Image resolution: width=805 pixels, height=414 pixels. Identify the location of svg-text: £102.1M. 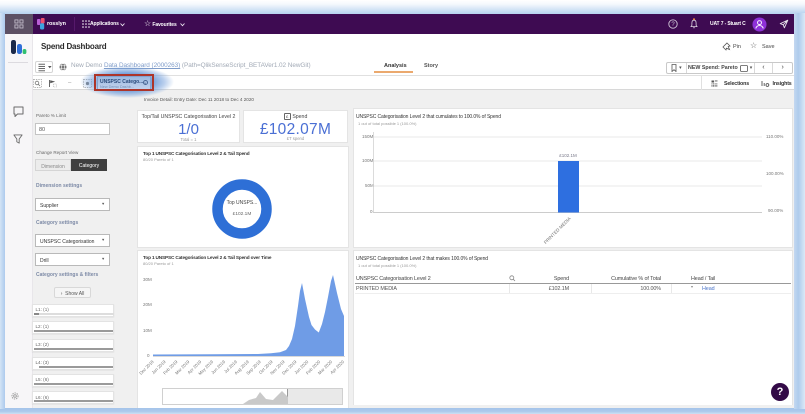
(568, 155).